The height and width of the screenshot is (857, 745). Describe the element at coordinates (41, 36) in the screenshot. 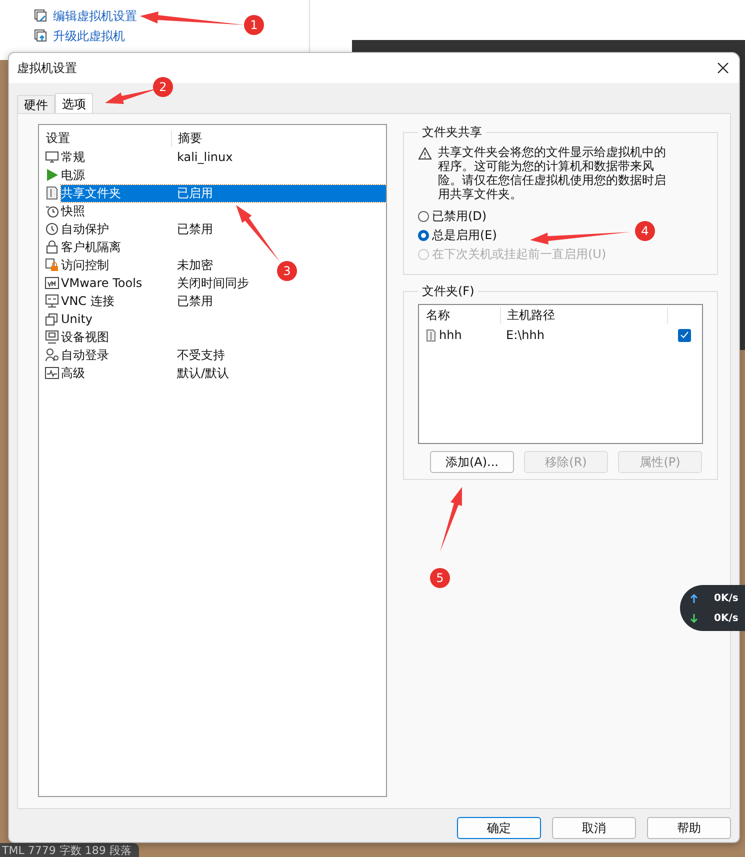

I see `upgrade-icon` at that location.